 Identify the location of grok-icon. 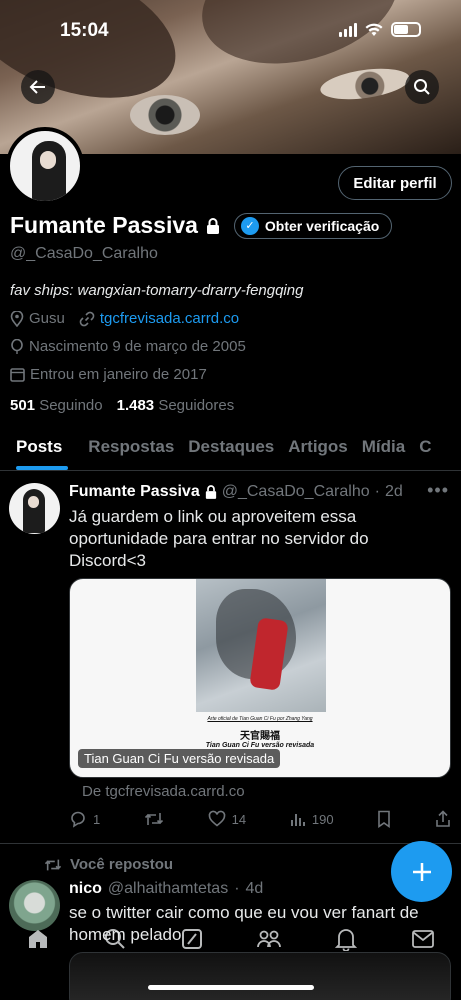
(192, 939).